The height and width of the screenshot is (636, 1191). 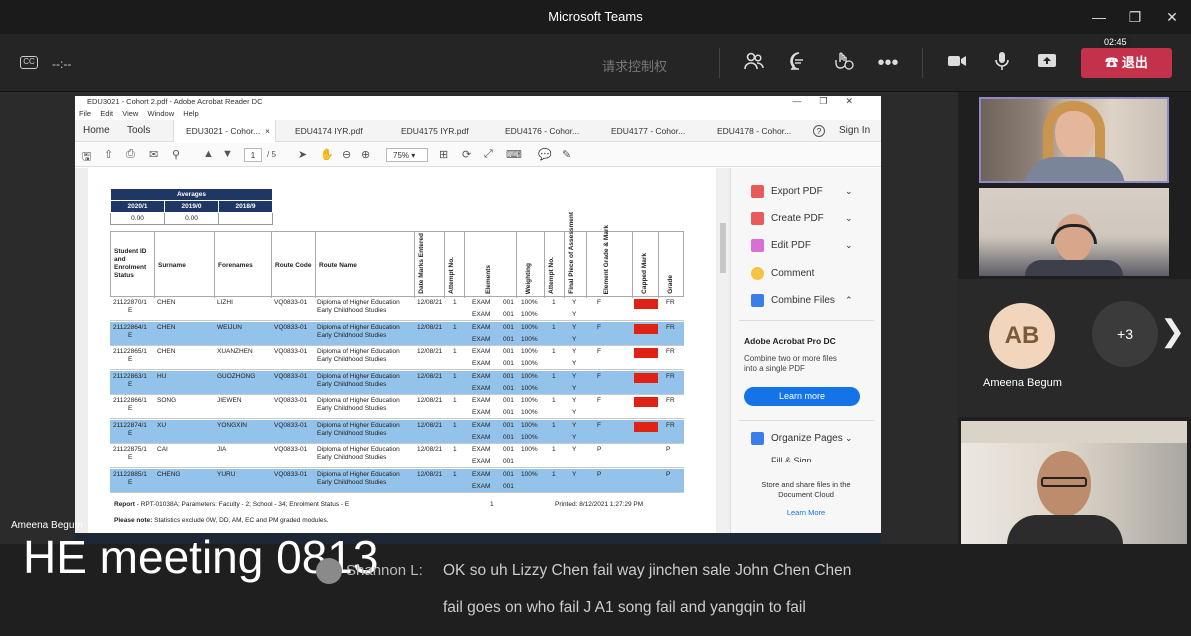 I want to click on table-cell: Diploma of Higher Education, so click(x=358, y=302).